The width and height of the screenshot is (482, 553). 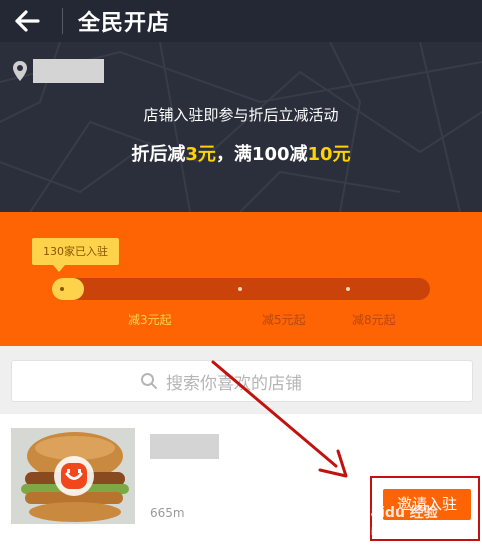 I want to click on badge-pointer, so click(x=59, y=268).